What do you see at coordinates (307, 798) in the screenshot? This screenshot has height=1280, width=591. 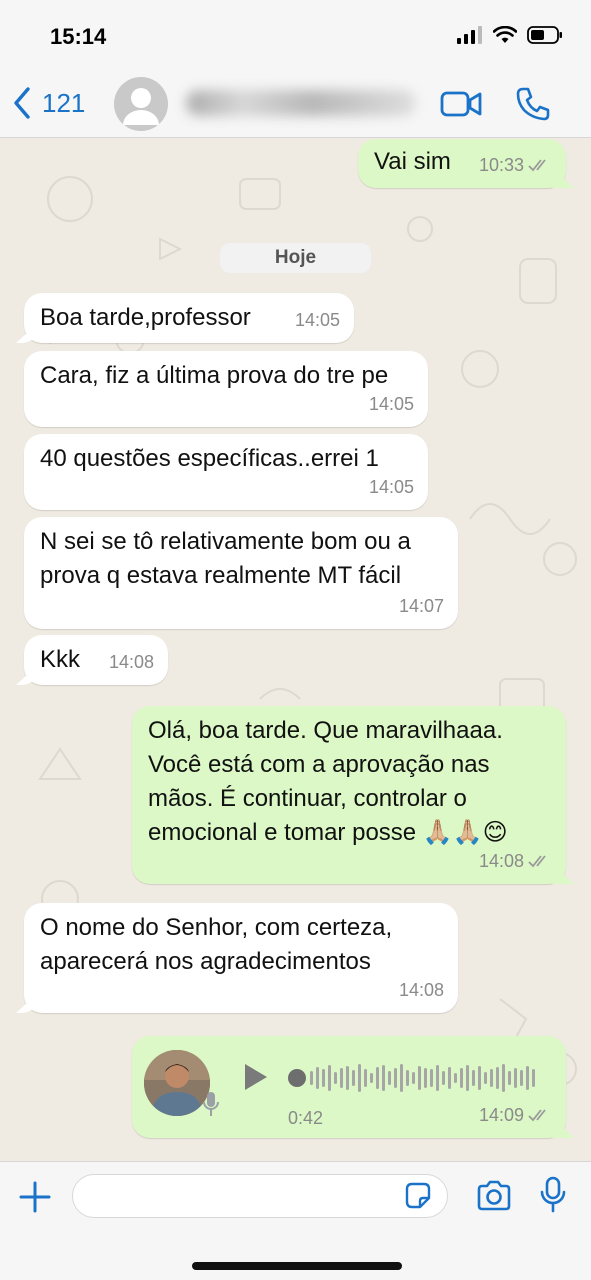 I see `message-text-line: mãos. É continuar, controlar o` at bounding box center [307, 798].